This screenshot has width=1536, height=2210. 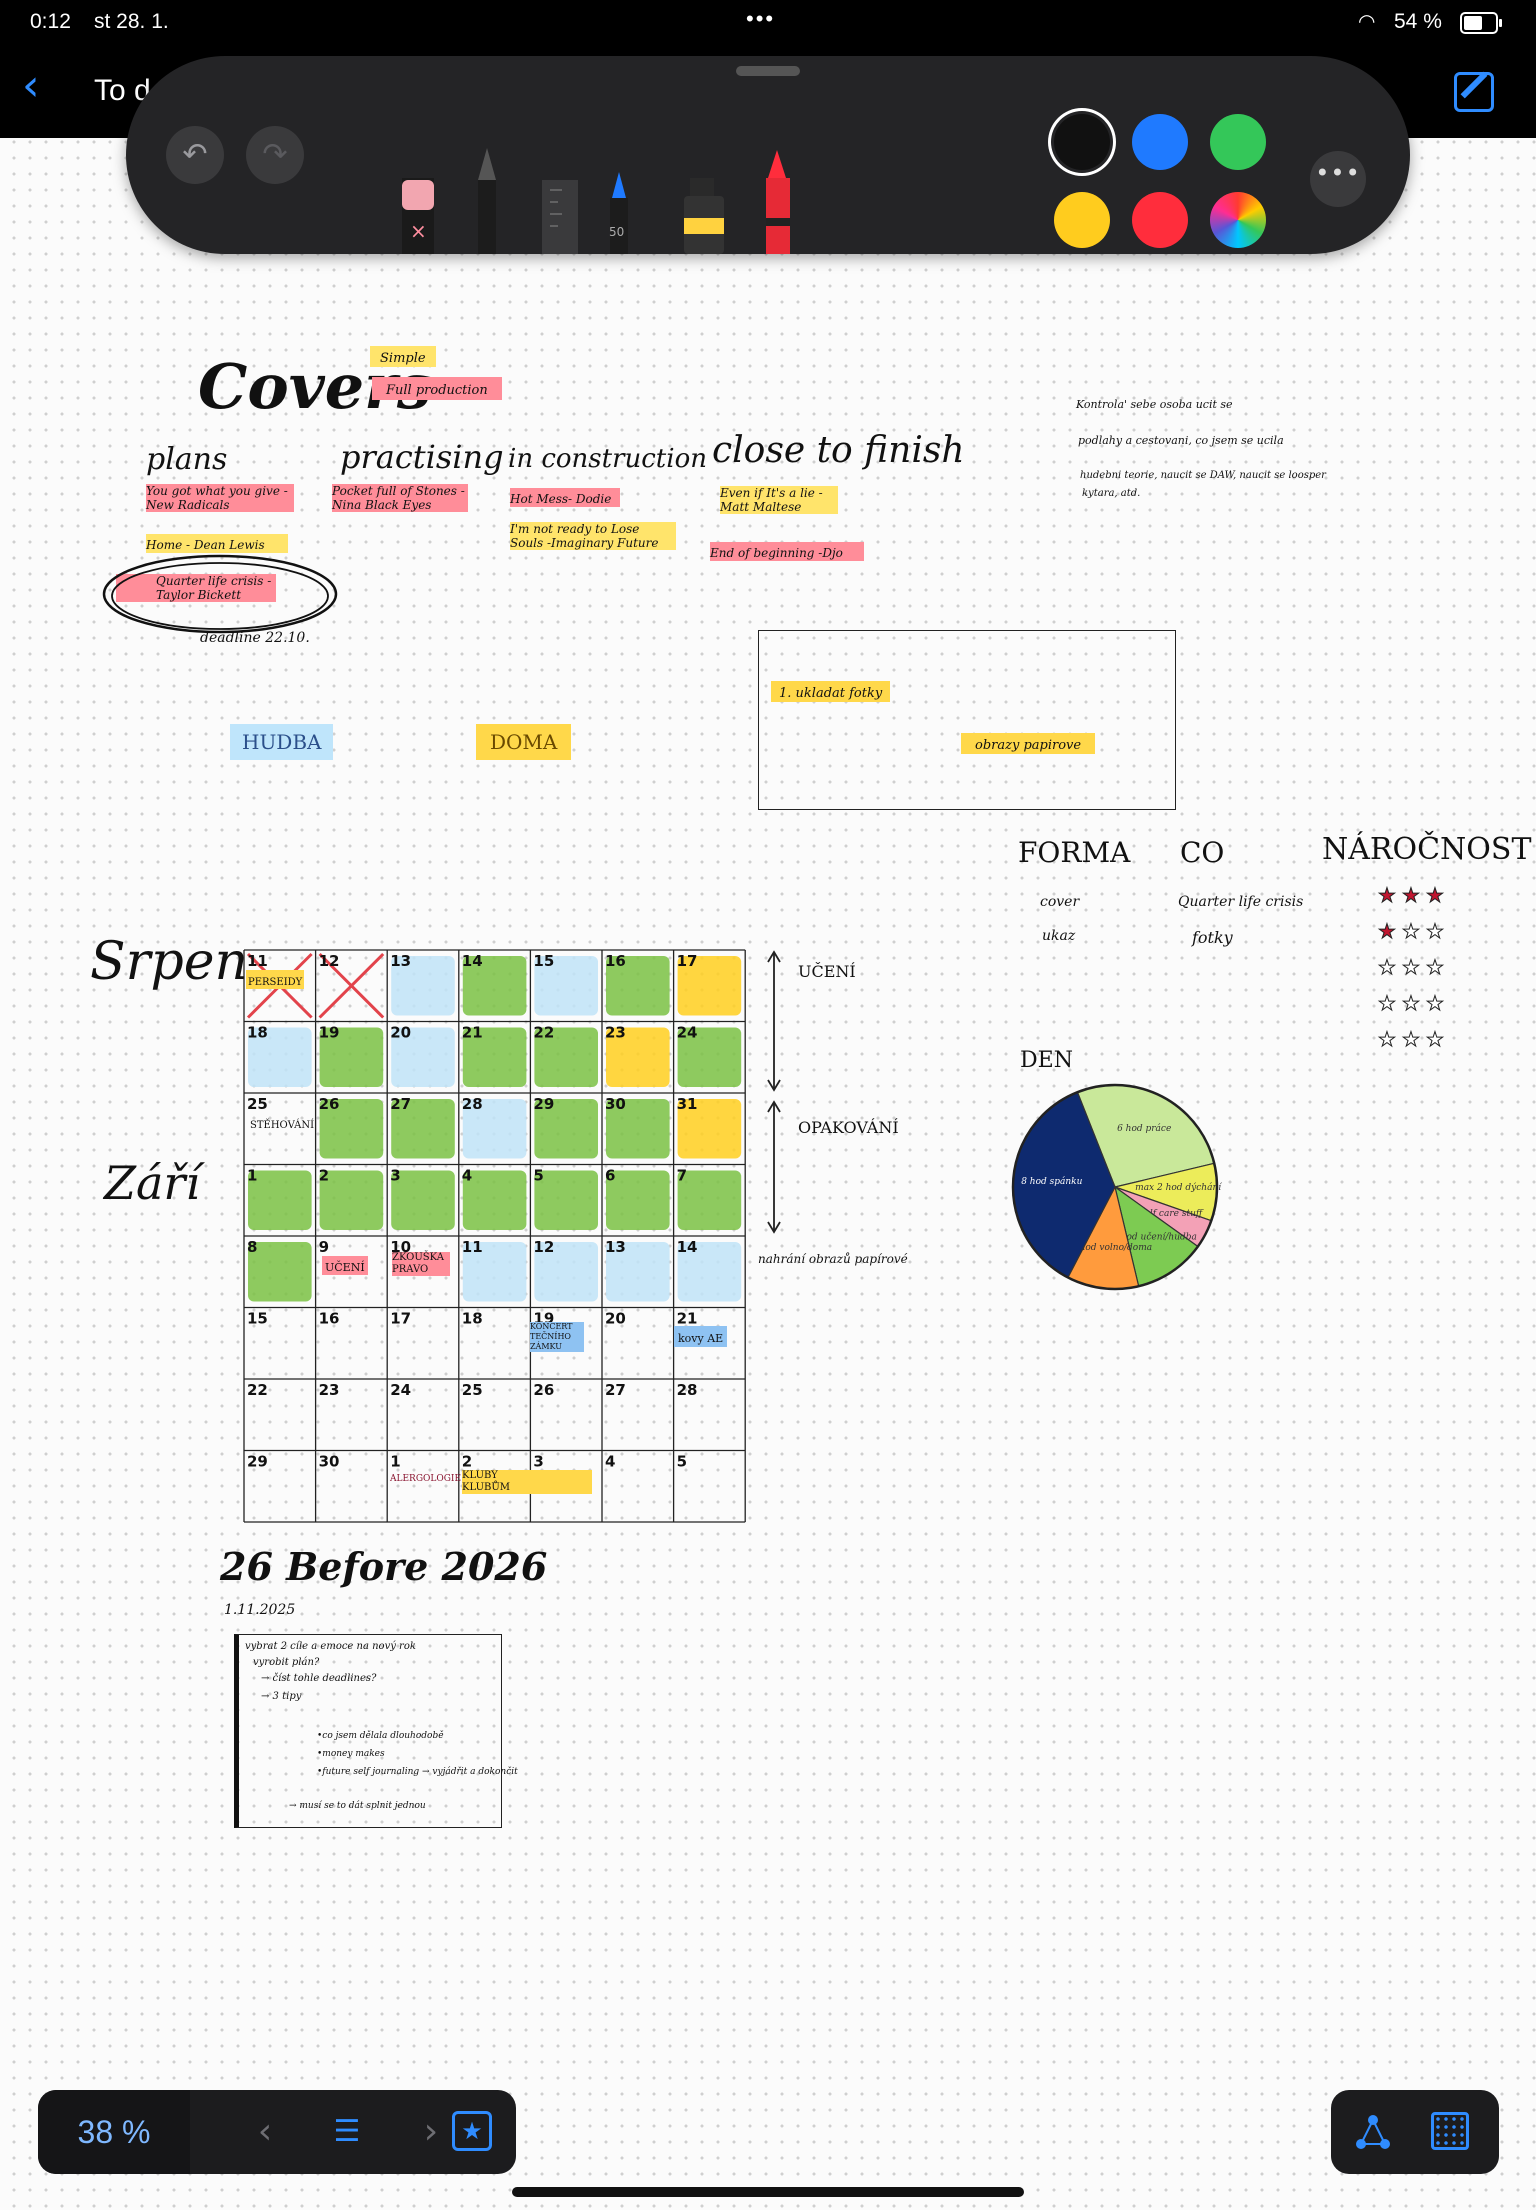 I want to click on status-date: st 28. 1., so click(x=131, y=21).